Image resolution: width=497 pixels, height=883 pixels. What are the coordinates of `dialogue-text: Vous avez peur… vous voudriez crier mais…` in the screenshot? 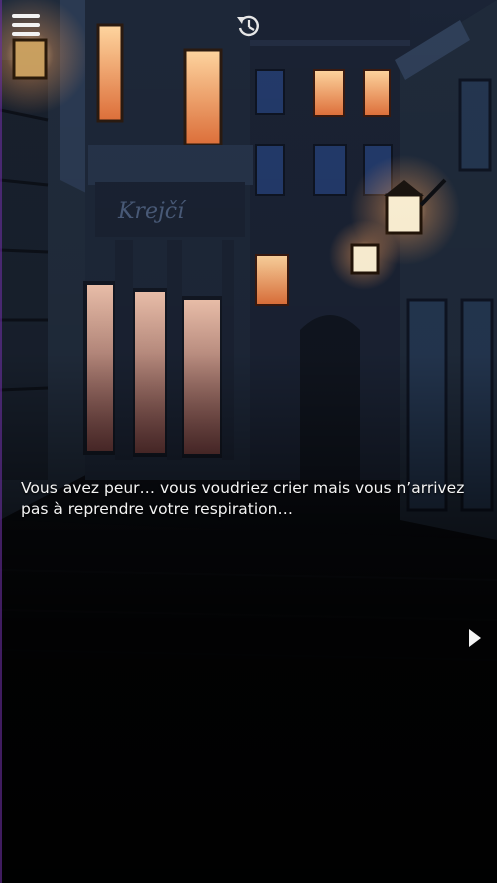 It's located at (243, 498).